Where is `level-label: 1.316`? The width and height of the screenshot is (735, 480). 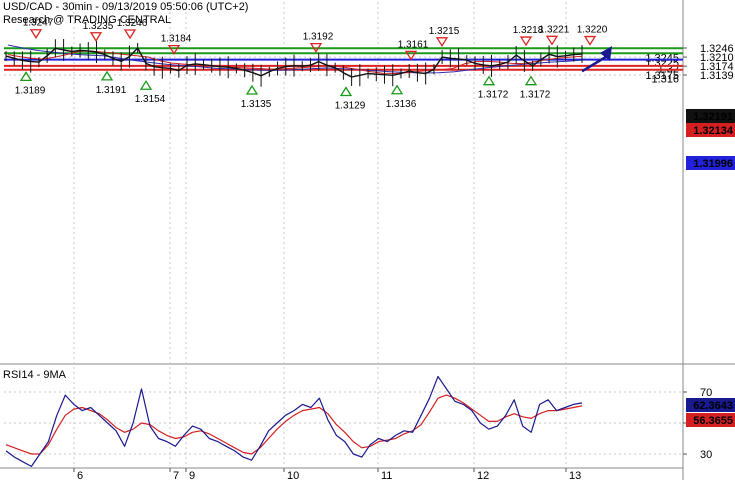 level-label: 1.316 is located at coordinates (665, 80).